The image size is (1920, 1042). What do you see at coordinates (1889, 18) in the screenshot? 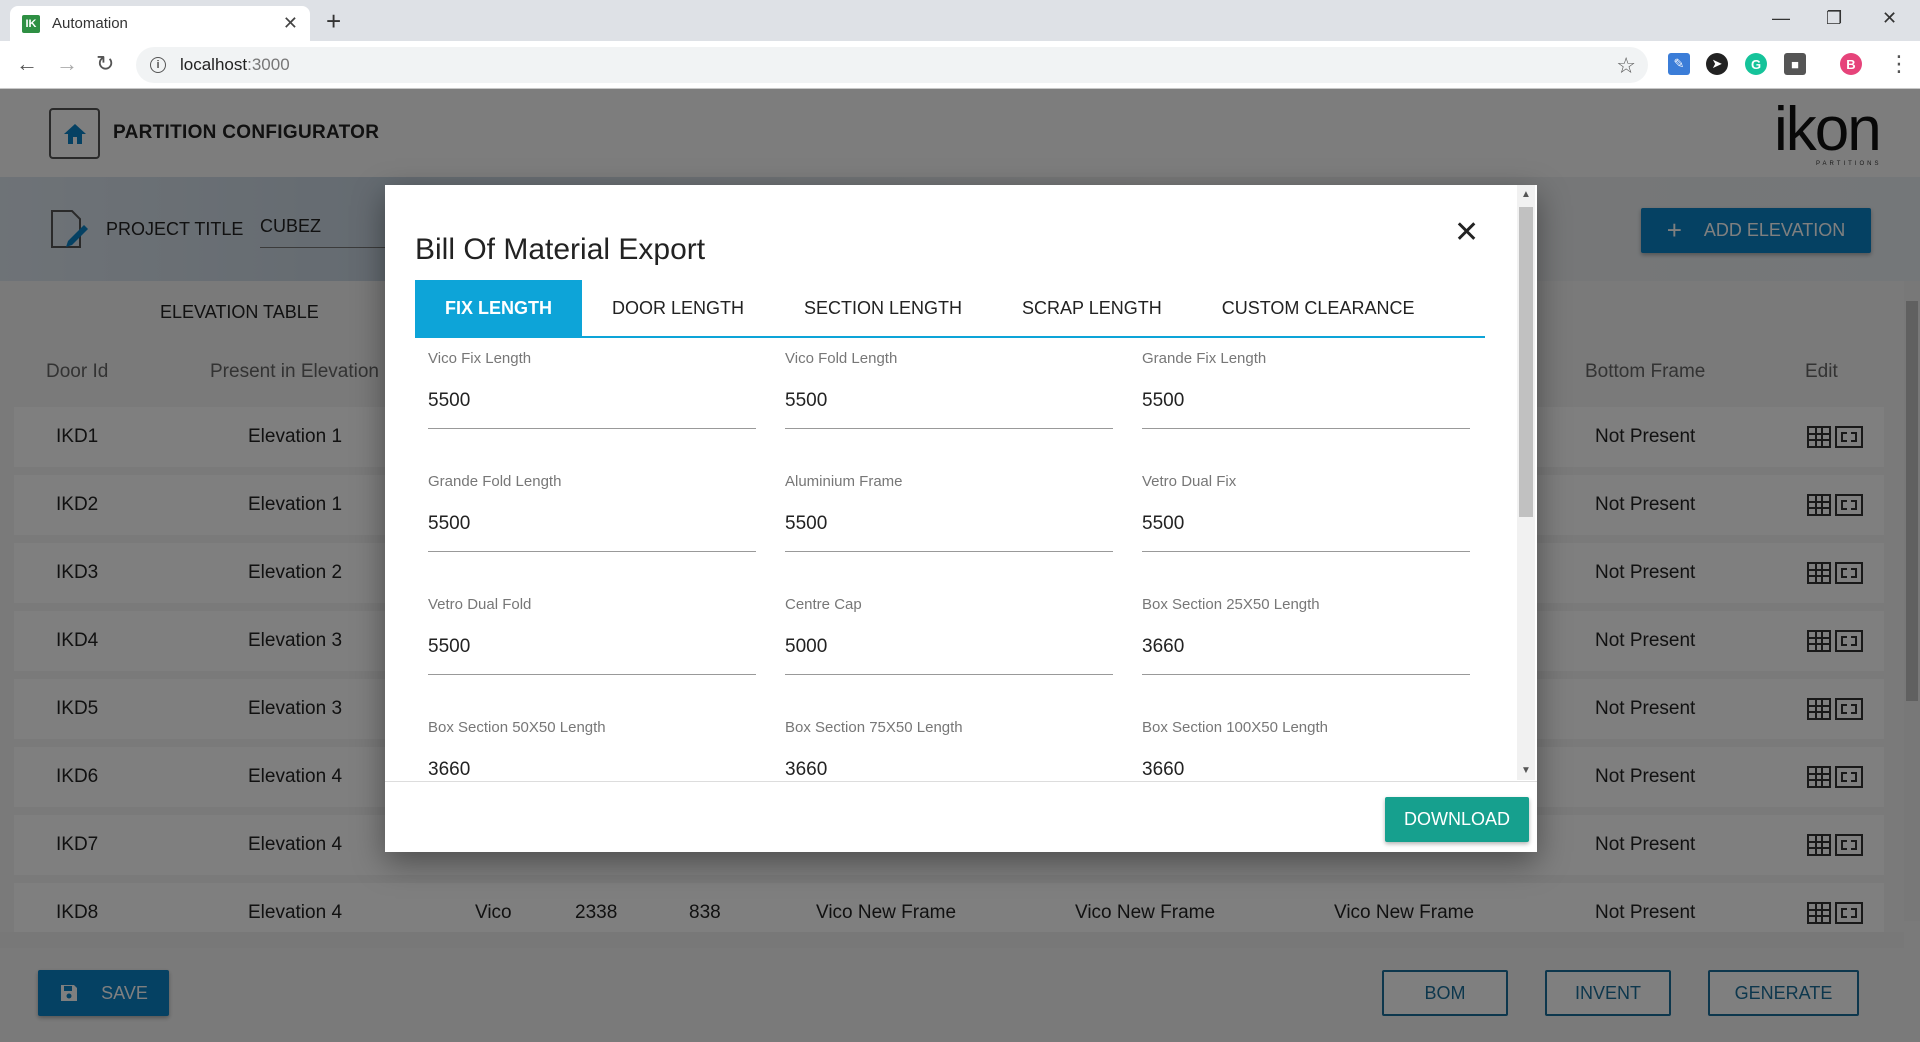
I see `close-window-icon: ✕` at bounding box center [1889, 18].